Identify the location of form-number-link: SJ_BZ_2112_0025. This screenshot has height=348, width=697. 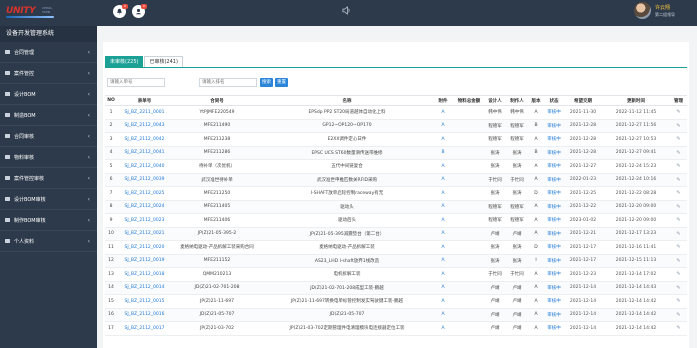
(144, 193).